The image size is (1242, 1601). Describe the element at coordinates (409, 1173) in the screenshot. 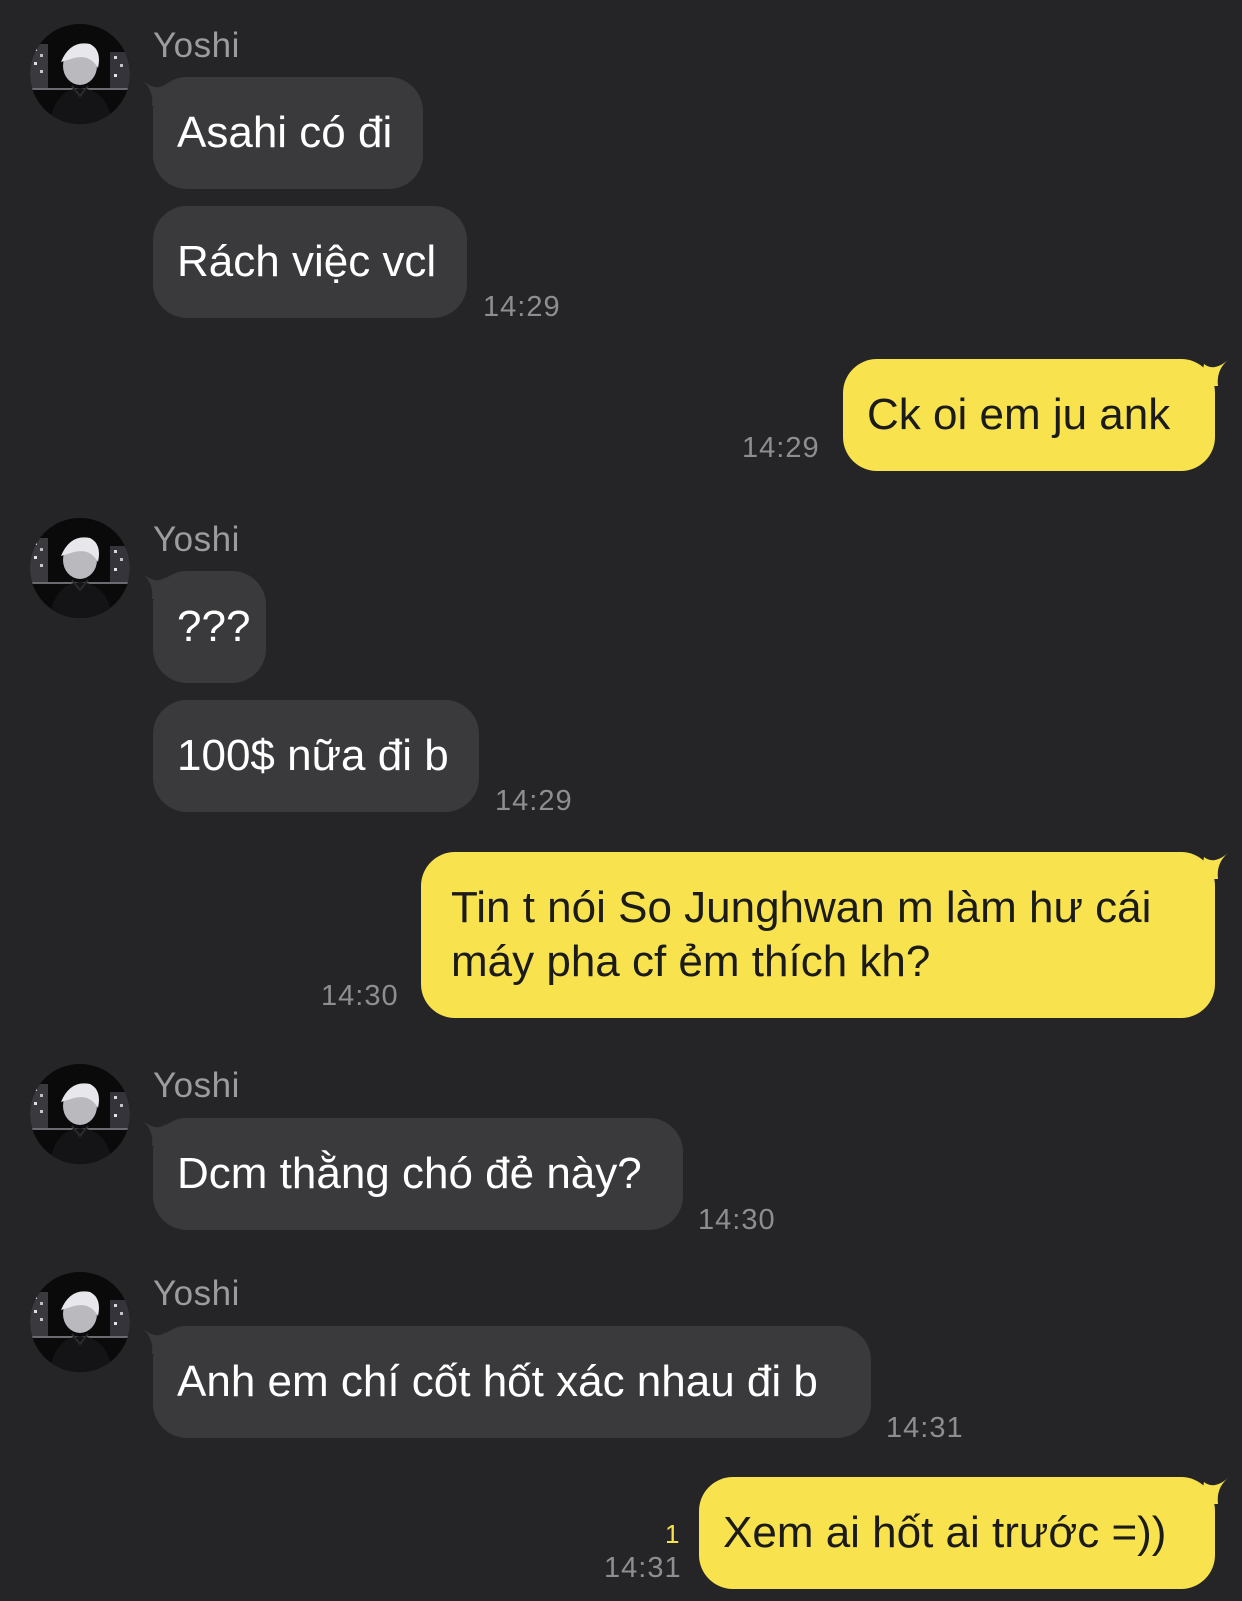

I see `message-text: Dcm thằng chó đẻ này?` at that location.